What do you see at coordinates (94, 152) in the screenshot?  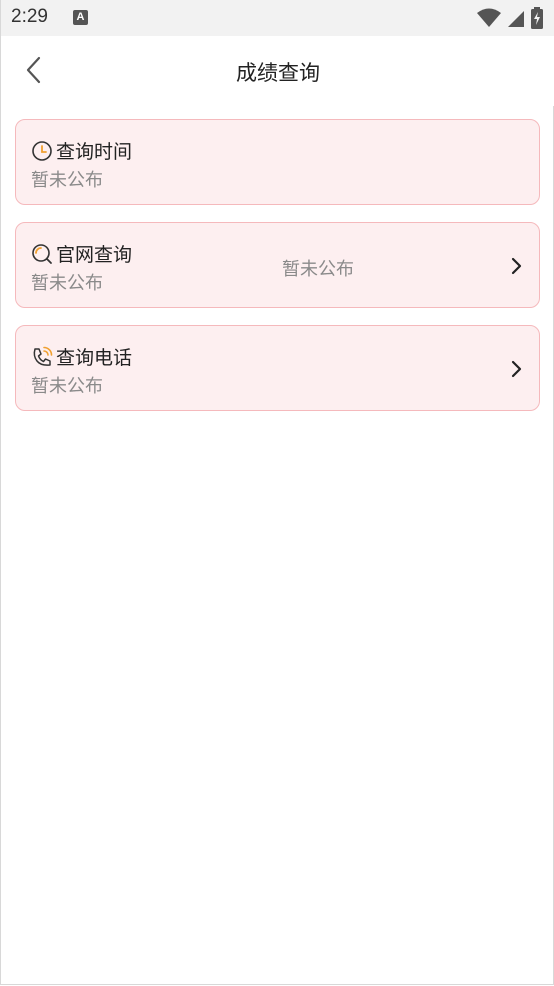 I see `card-title: 查询时间` at bounding box center [94, 152].